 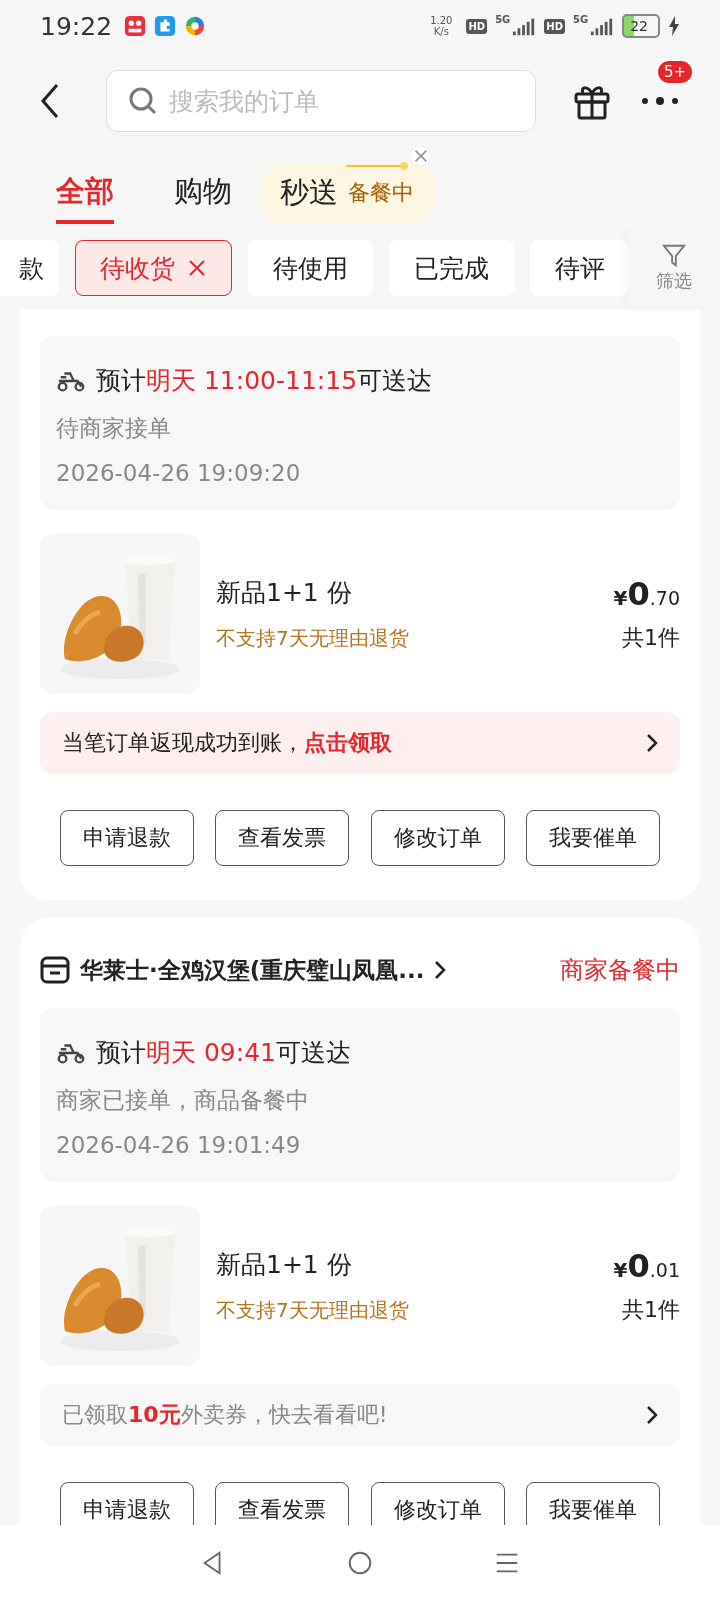 I want to click on search-icon, so click(x=143, y=101).